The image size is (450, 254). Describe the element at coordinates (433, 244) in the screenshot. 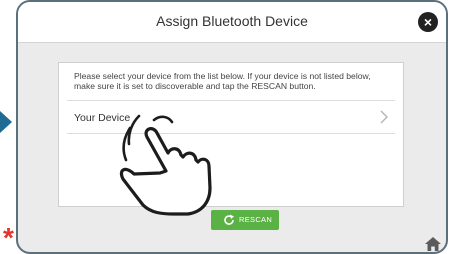

I see `home-icon` at that location.